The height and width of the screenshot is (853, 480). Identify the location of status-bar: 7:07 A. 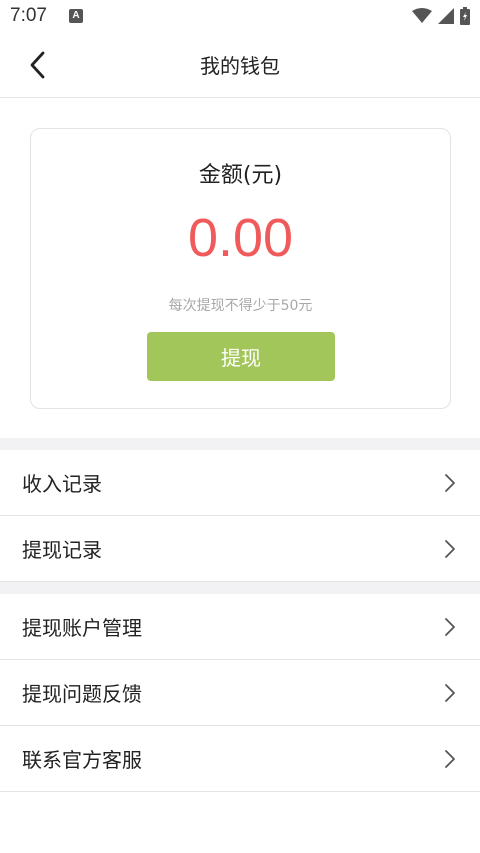
(240, 16).